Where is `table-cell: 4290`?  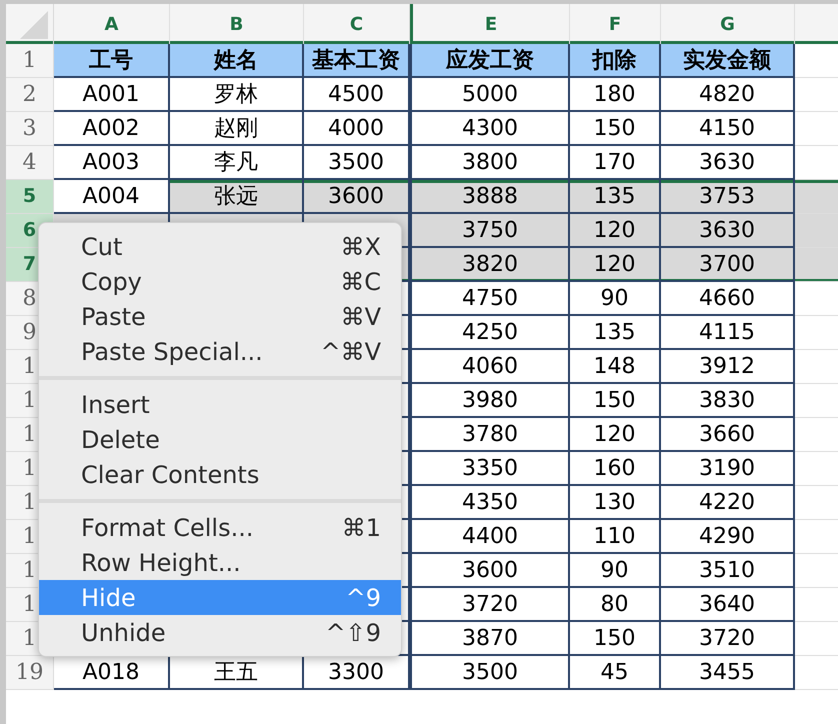
table-cell: 4290 is located at coordinates (728, 537).